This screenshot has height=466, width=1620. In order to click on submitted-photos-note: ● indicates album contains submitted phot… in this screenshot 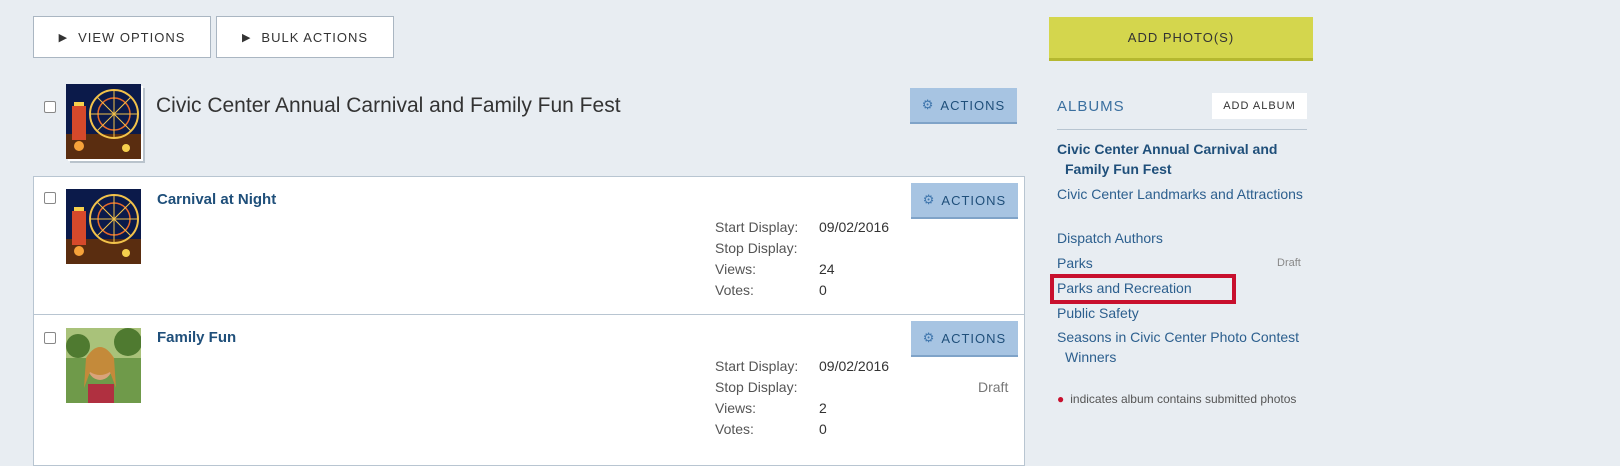, I will do `click(1182, 399)`.